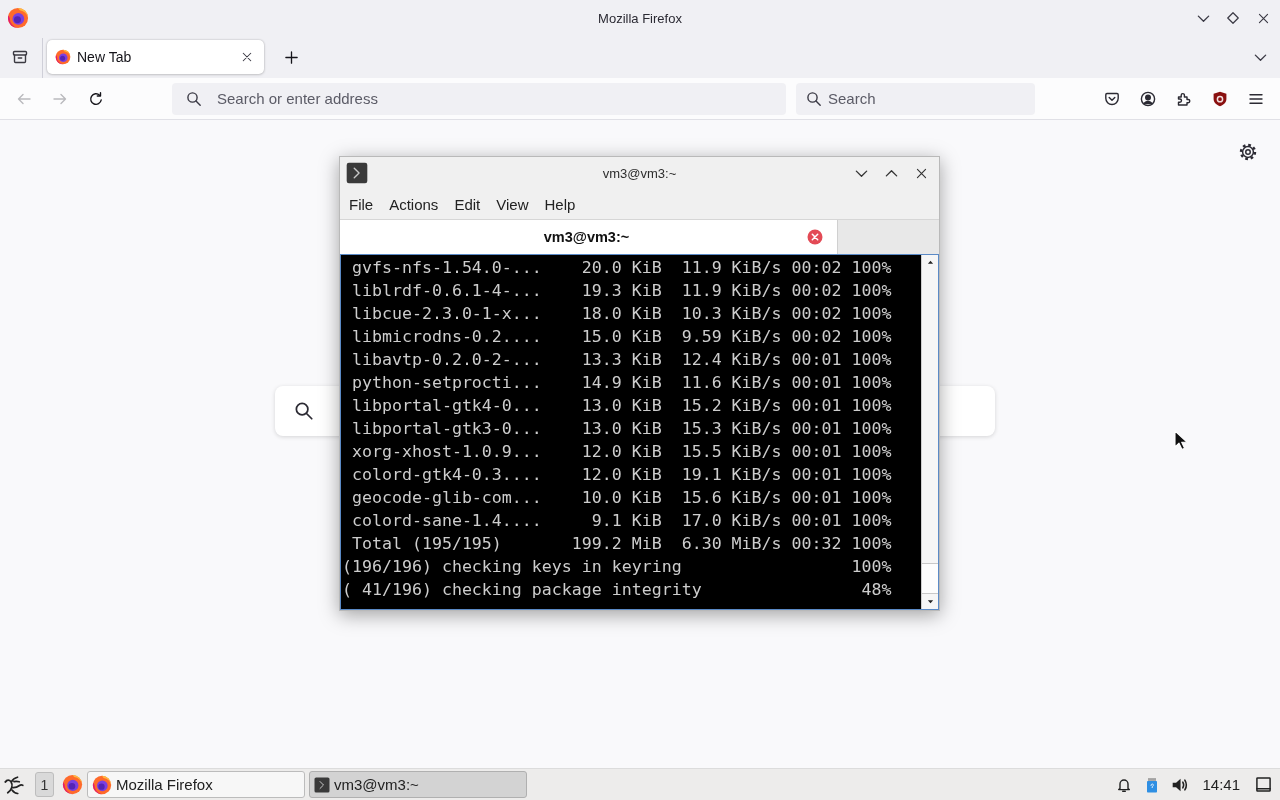 The width and height of the screenshot is (1280, 800). What do you see at coordinates (586, 237) in the screenshot?
I see `terminal-tab-label: vm3@vm3:~` at bounding box center [586, 237].